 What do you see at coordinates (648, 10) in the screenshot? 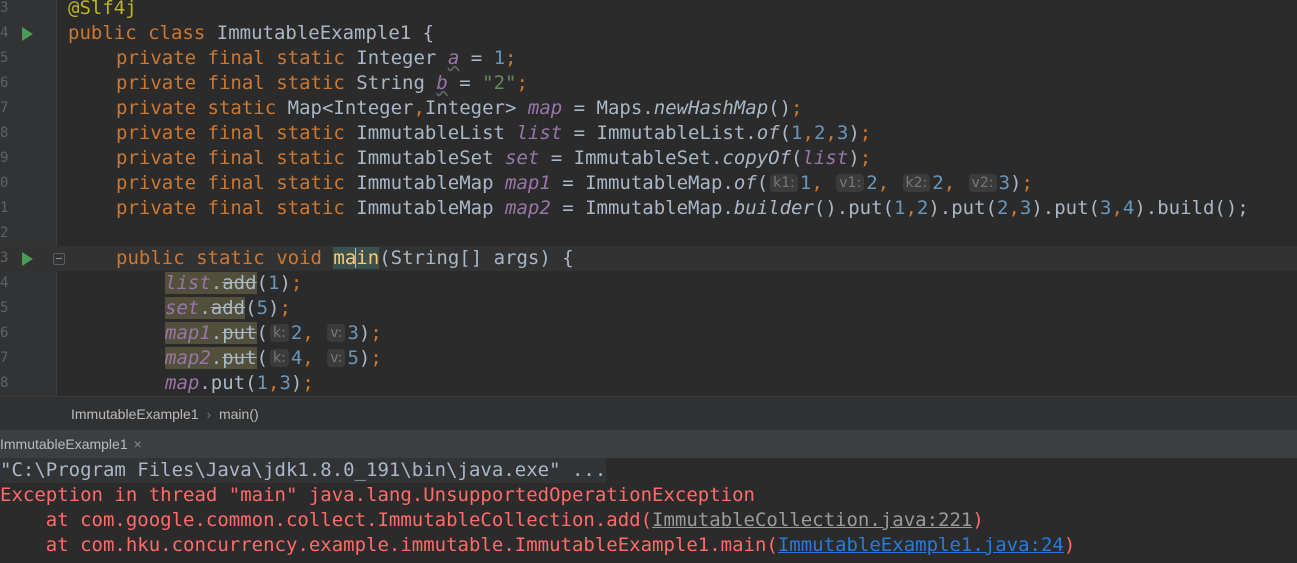
I see `code-line: 3 @Slf4j` at bounding box center [648, 10].